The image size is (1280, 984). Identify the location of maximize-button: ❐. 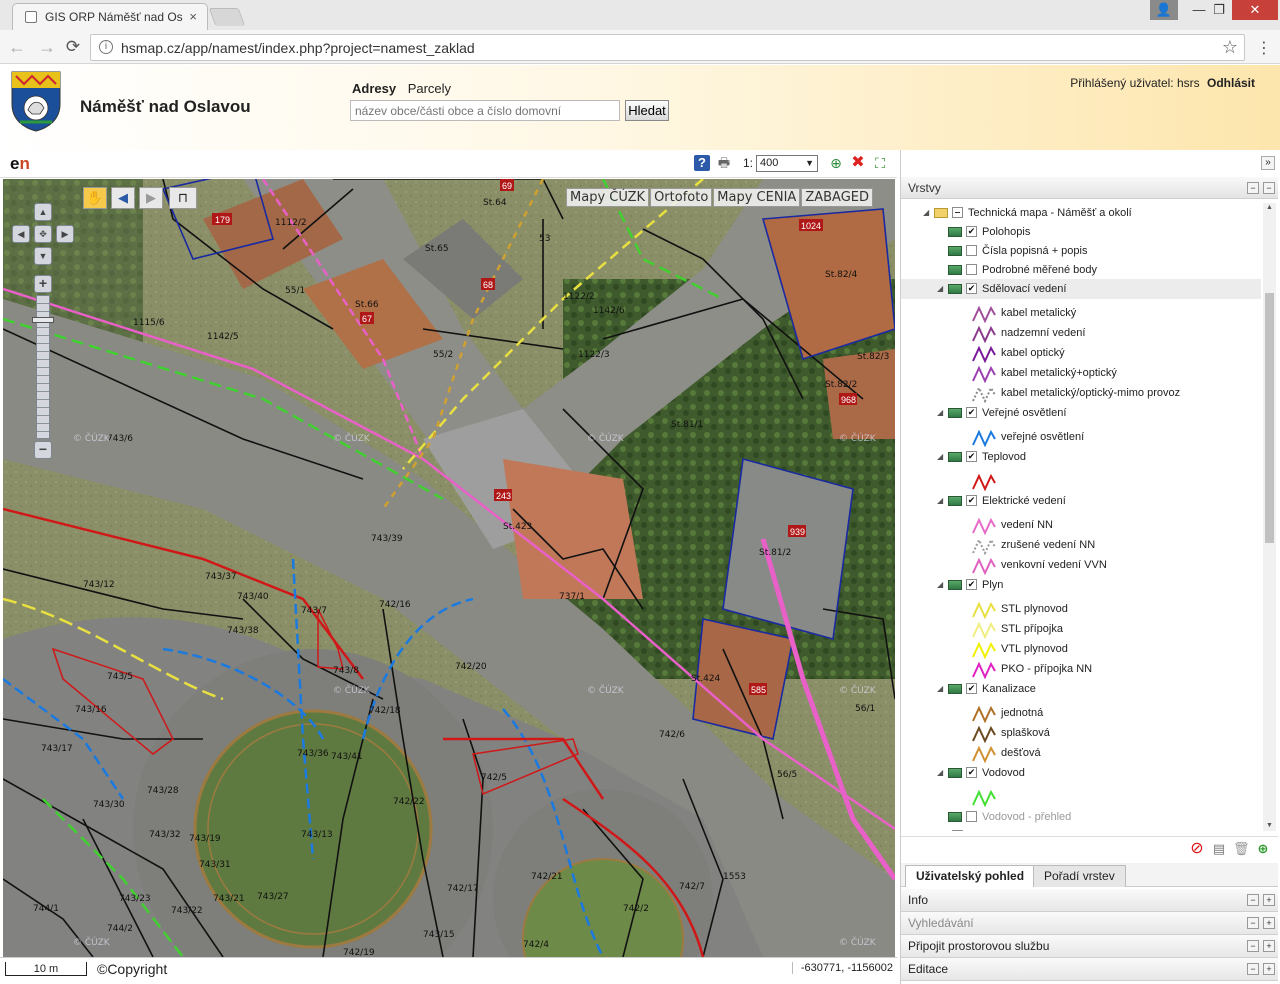
(1219, 10).